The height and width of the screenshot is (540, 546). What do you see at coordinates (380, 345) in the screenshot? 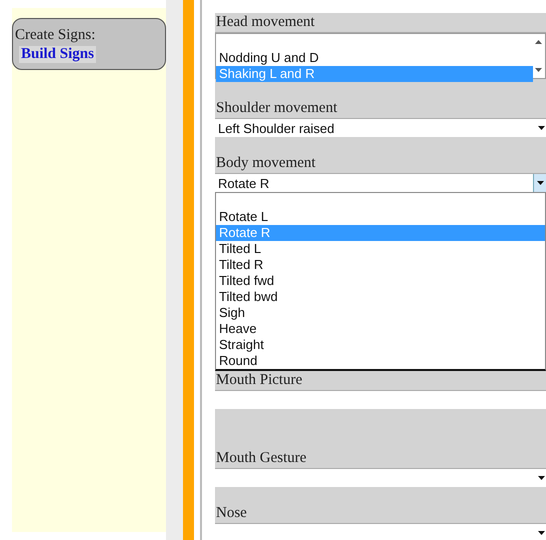
I see `dropdown-option: Straight` at bounding box center [380, 345].